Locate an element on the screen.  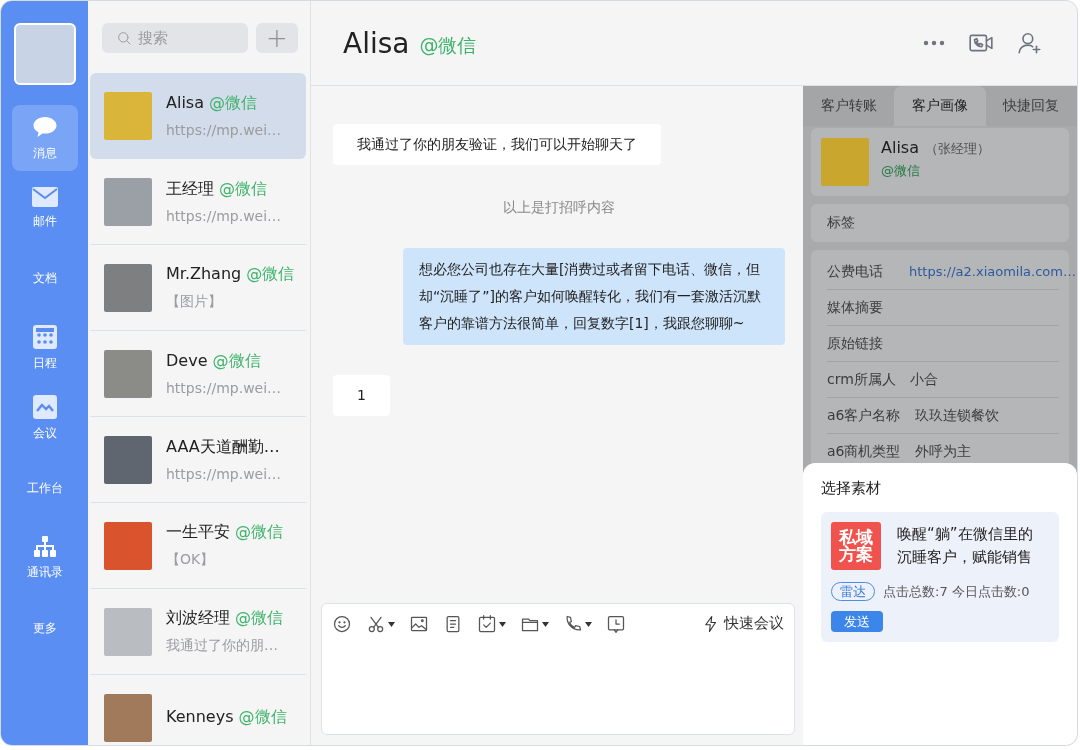
quick-meeting-button: 快速会议 is located at coordinates (743, 623).